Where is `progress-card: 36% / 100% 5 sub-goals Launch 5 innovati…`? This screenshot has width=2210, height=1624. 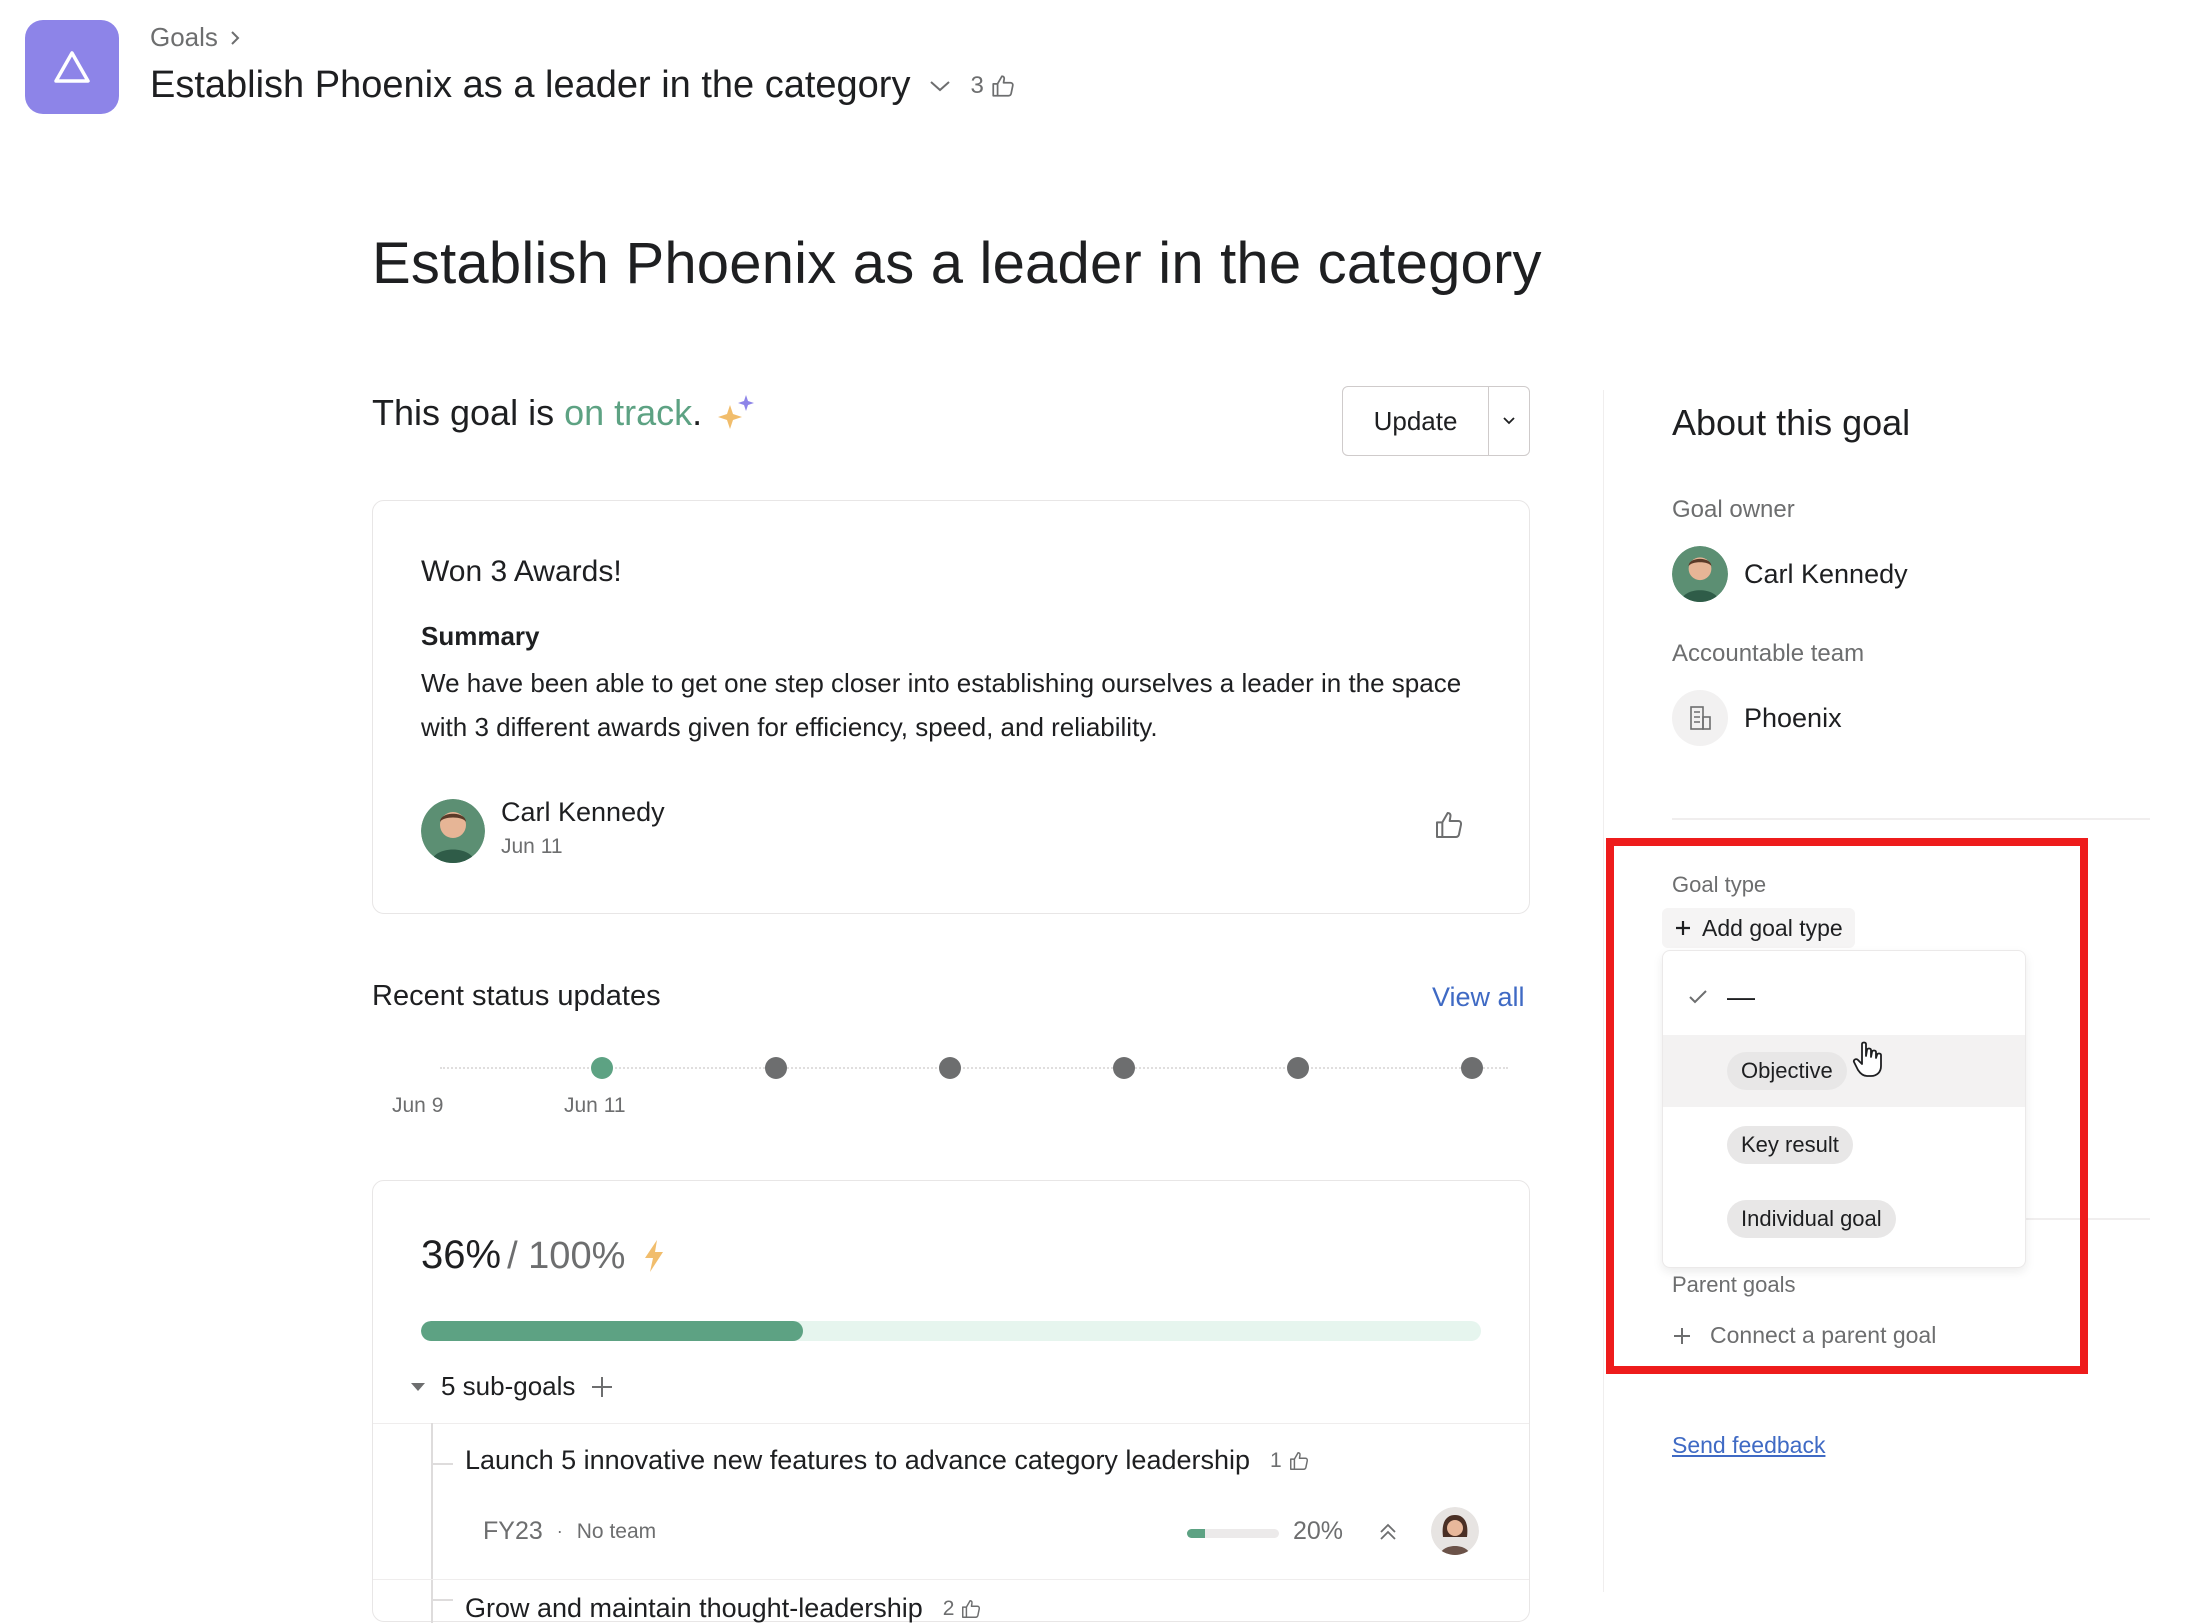 progress-card: 36% / 100% 5 sub-goals Launch 5 innovati… is located at coordinates (951, 1402).